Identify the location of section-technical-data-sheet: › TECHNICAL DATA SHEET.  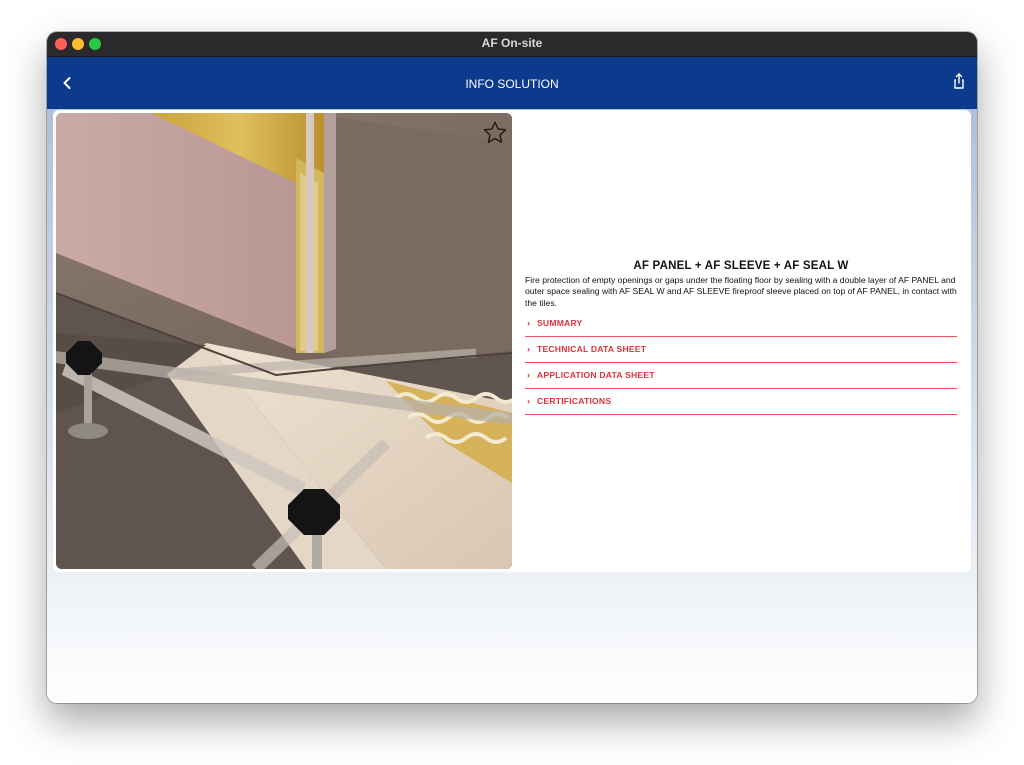
(741, 350).